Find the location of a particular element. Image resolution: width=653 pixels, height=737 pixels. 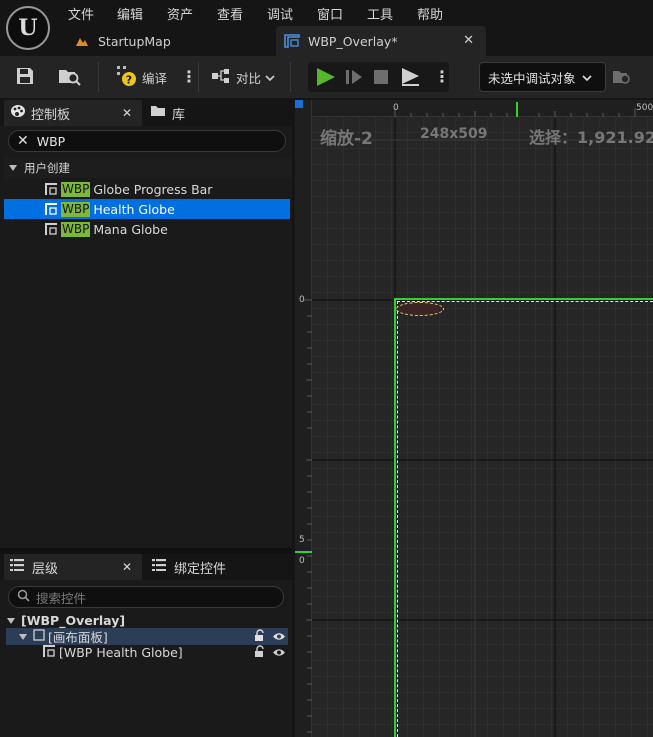

menu-tools: 工具 is located at coordinates (380, 13).